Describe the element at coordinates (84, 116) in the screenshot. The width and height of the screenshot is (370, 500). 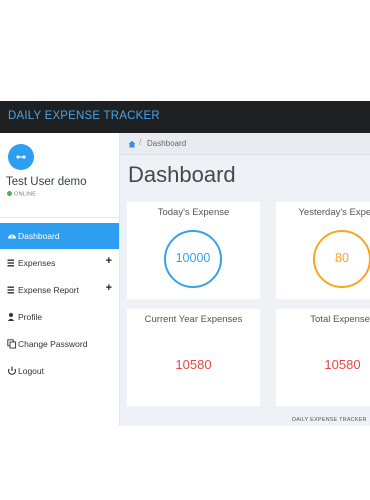
I see `brand-title: DAILY EXPENSE TRACKER` at that location.